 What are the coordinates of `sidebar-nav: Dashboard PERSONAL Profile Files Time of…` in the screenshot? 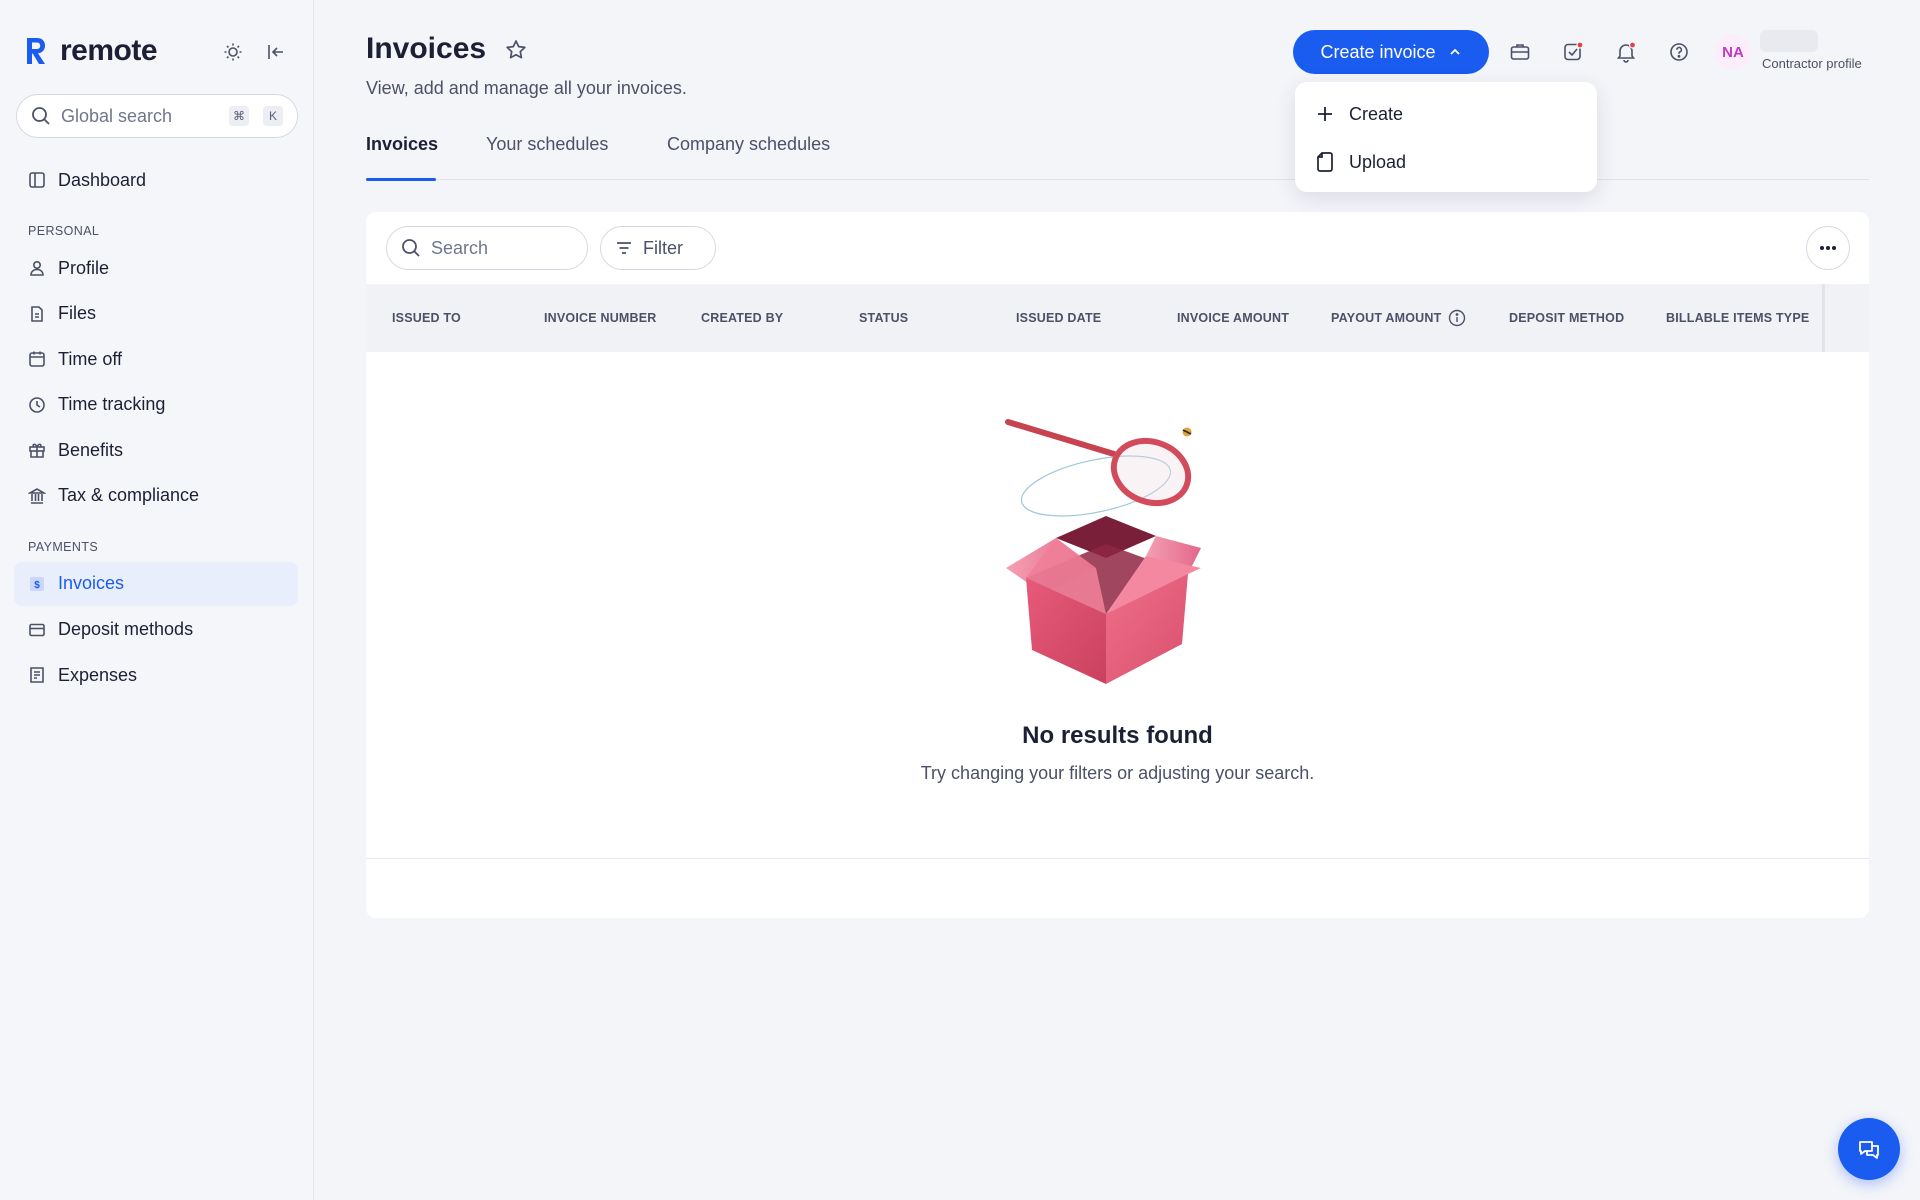 It's located at (156, 428).